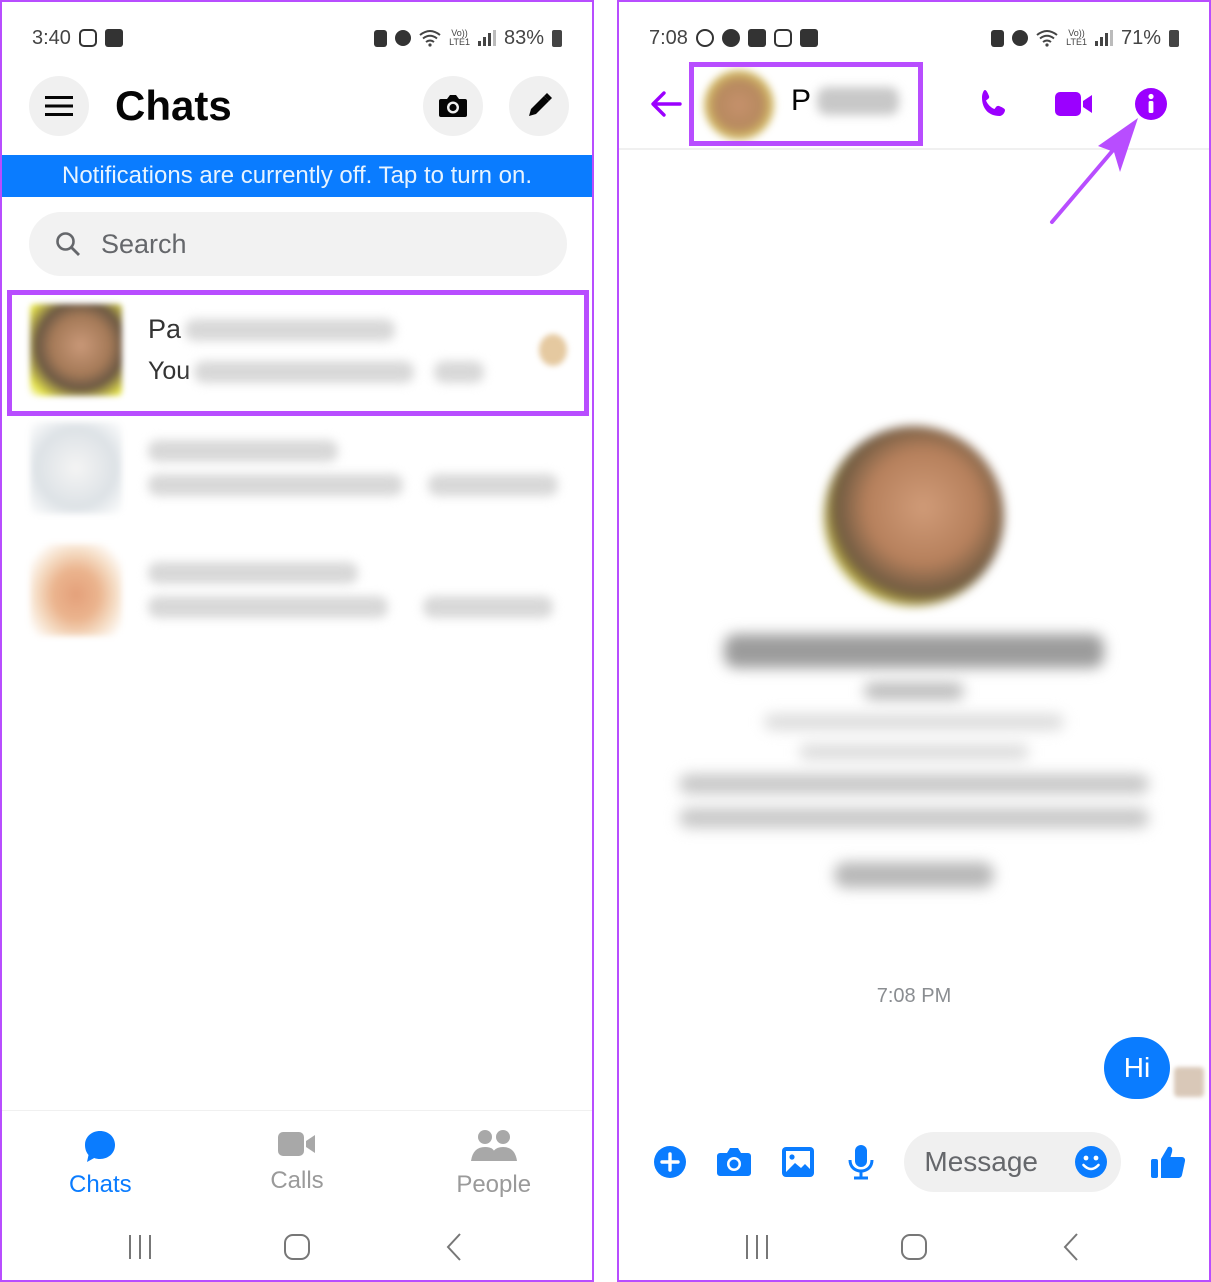 This screenshot has width=1211, height=1282. I want to click on like-button, so click(1168, 1162).